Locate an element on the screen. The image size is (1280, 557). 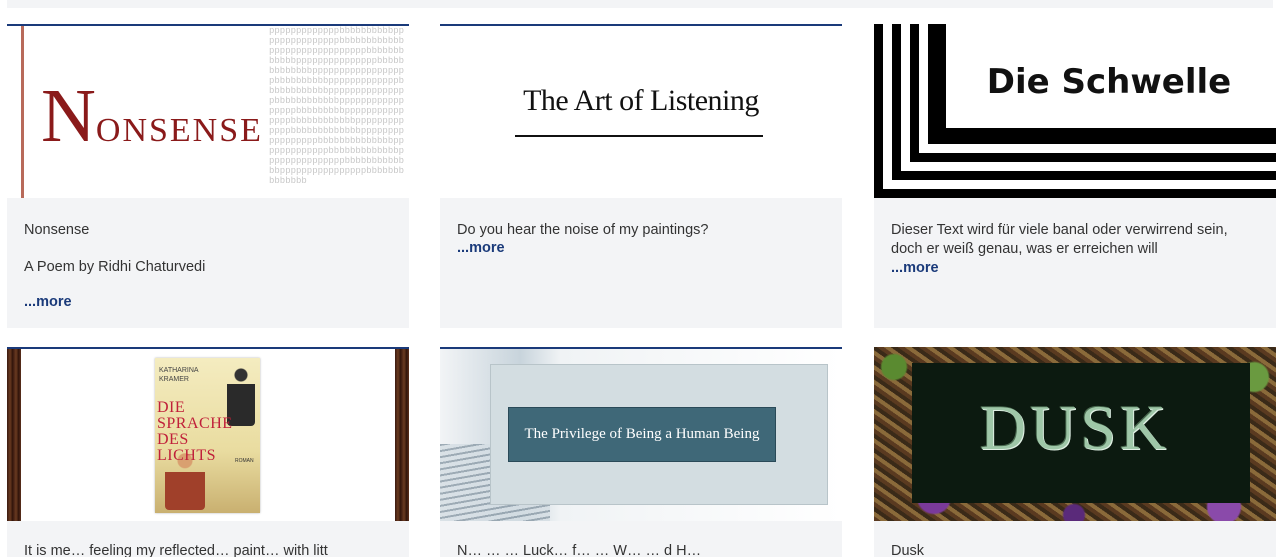
card-subtitle: A Poem by Ridhi Chaturvedi is located at coordinates (115, 267).